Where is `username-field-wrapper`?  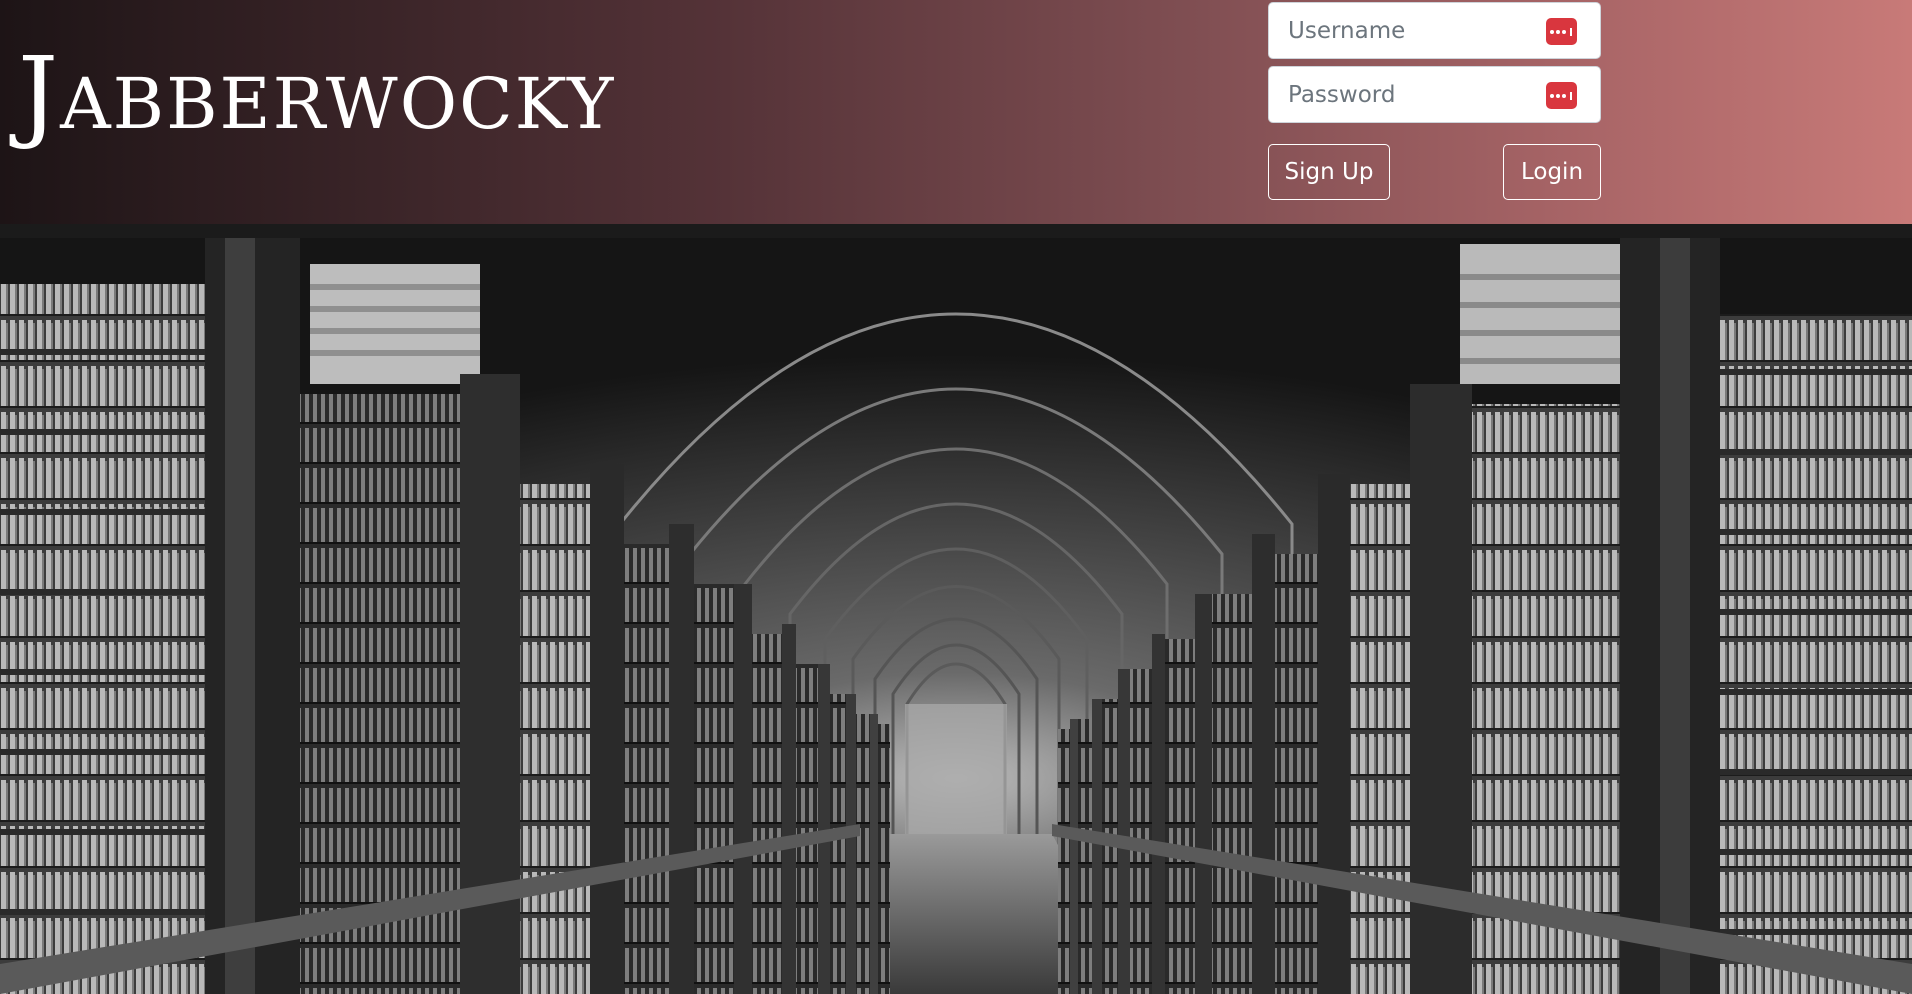 username-field-wrapper is located at coordinates (1434, 30).